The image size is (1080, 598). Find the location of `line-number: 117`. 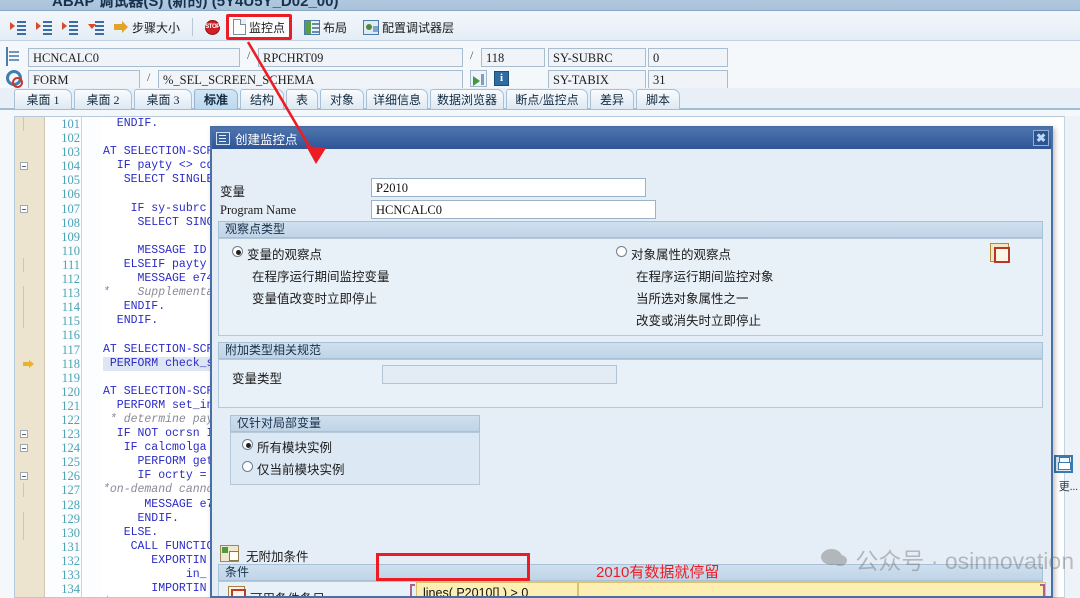

line-number: 117 is located at coordinates (70, 349).